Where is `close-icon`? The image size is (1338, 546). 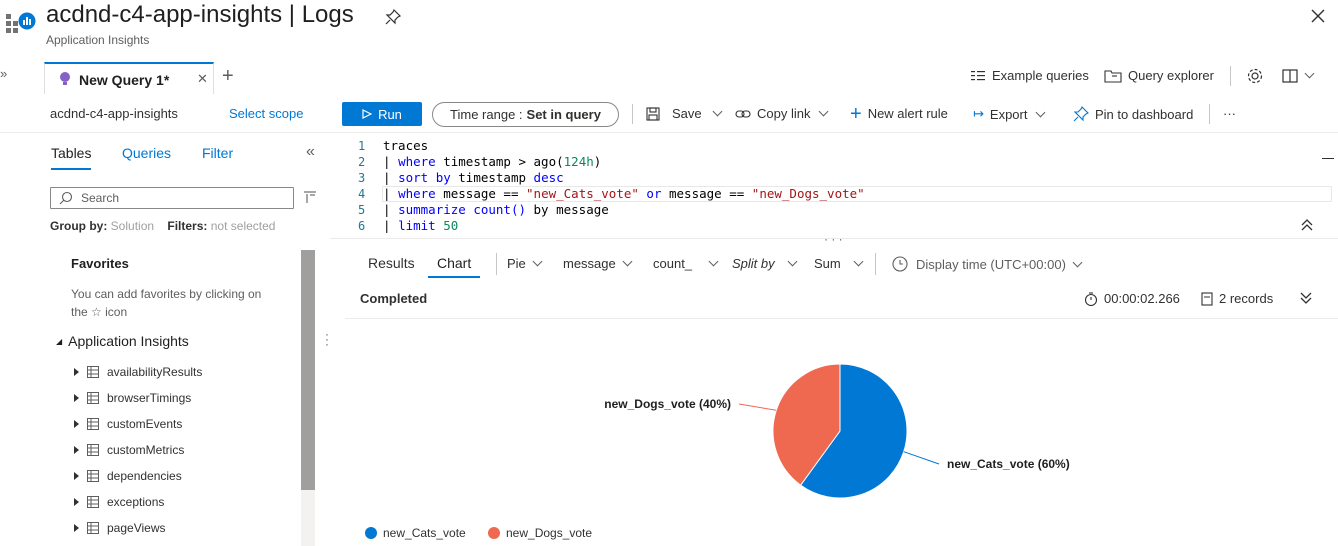
close-icon is located at coordinates (1318, 16).